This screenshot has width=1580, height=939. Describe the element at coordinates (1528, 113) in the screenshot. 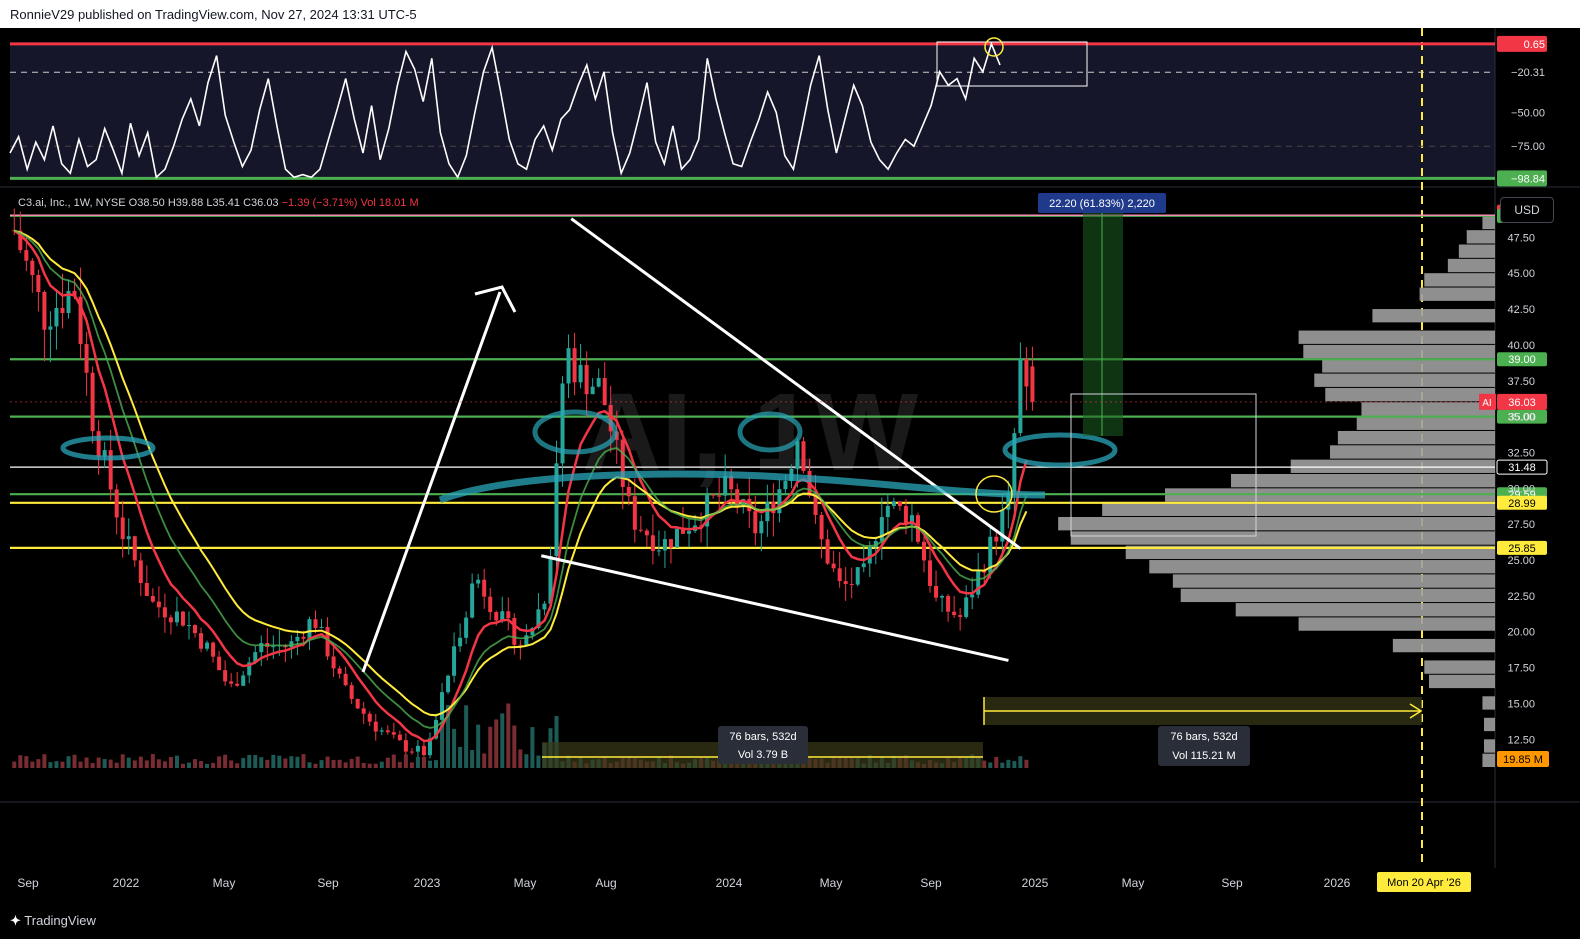

I see `oscillator-level-label: −50.00` at that location.